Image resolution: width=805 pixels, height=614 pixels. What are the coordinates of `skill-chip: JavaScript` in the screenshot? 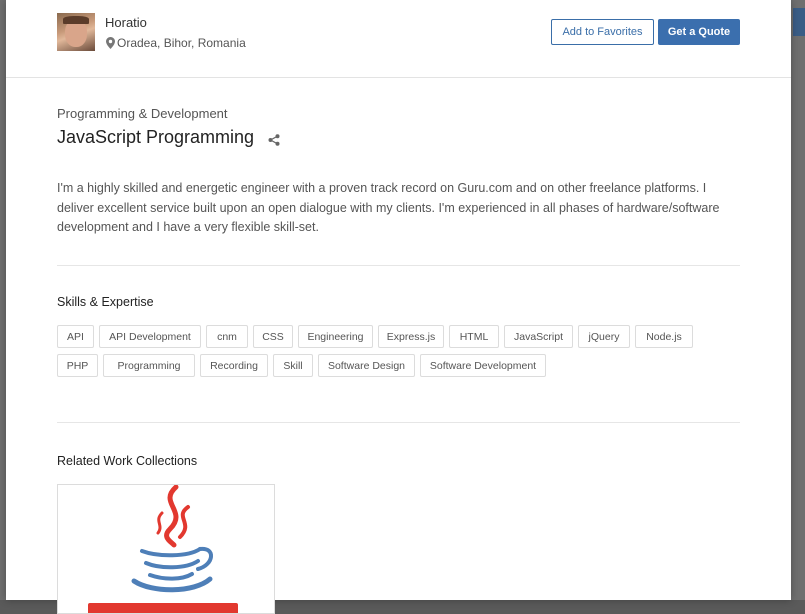 It's located at (538, 336).